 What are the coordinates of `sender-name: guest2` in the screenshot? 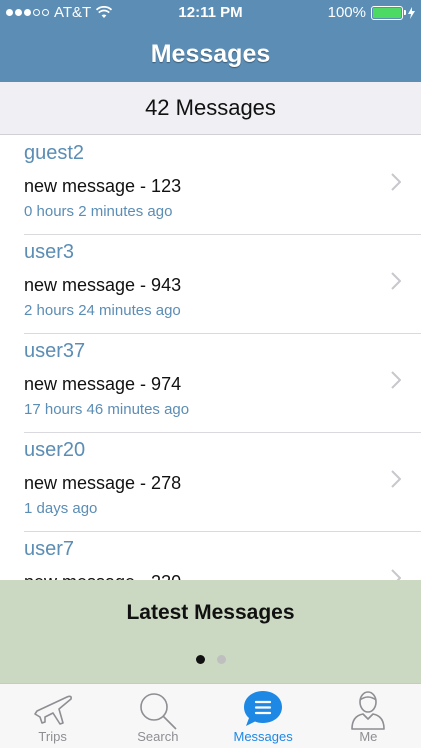 It's located at (54, 153).